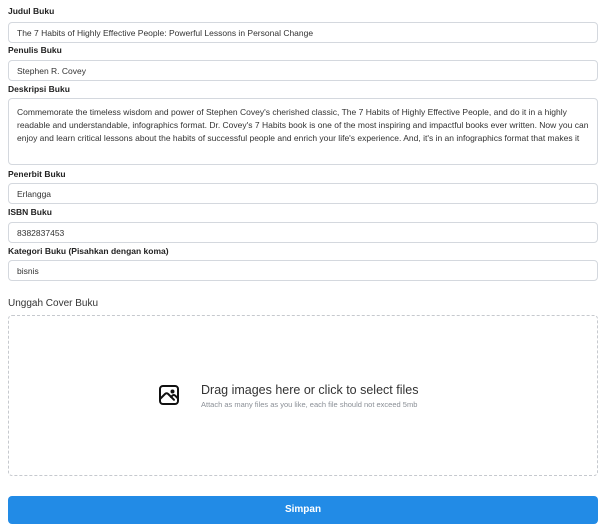 The width and height of the screenshot is (602, 524). I want to click on description-label: Deskripsi Buku, so click(39, 89).